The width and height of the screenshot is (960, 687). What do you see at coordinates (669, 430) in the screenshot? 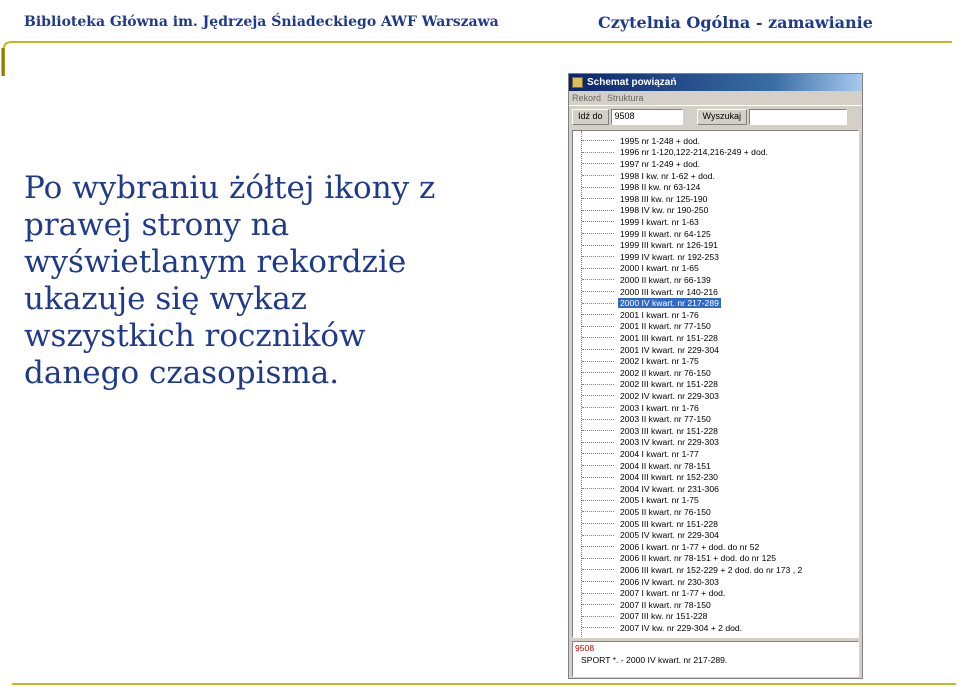
I see `tree-item-label: 2003 III kwart. nr 151-228` at bounding box center [669, 430].